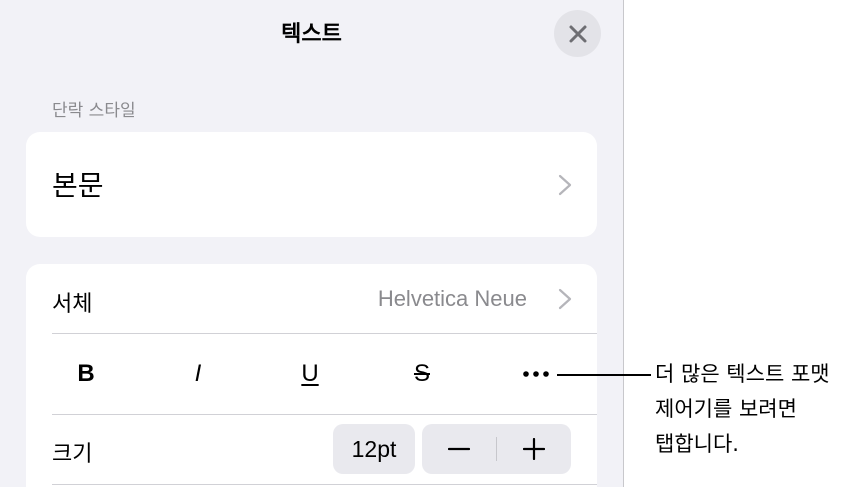 The height and width of the screenshot is (487, 862). What do you see at coordinates (72, 454) in the screenshot?
I see `size-label: 크기` at bounding box center [72, 454].